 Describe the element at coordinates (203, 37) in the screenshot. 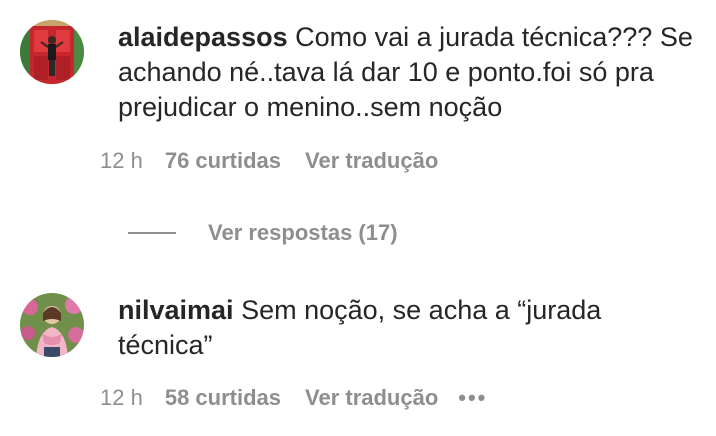

I see `username: alaidepassos` at that location.